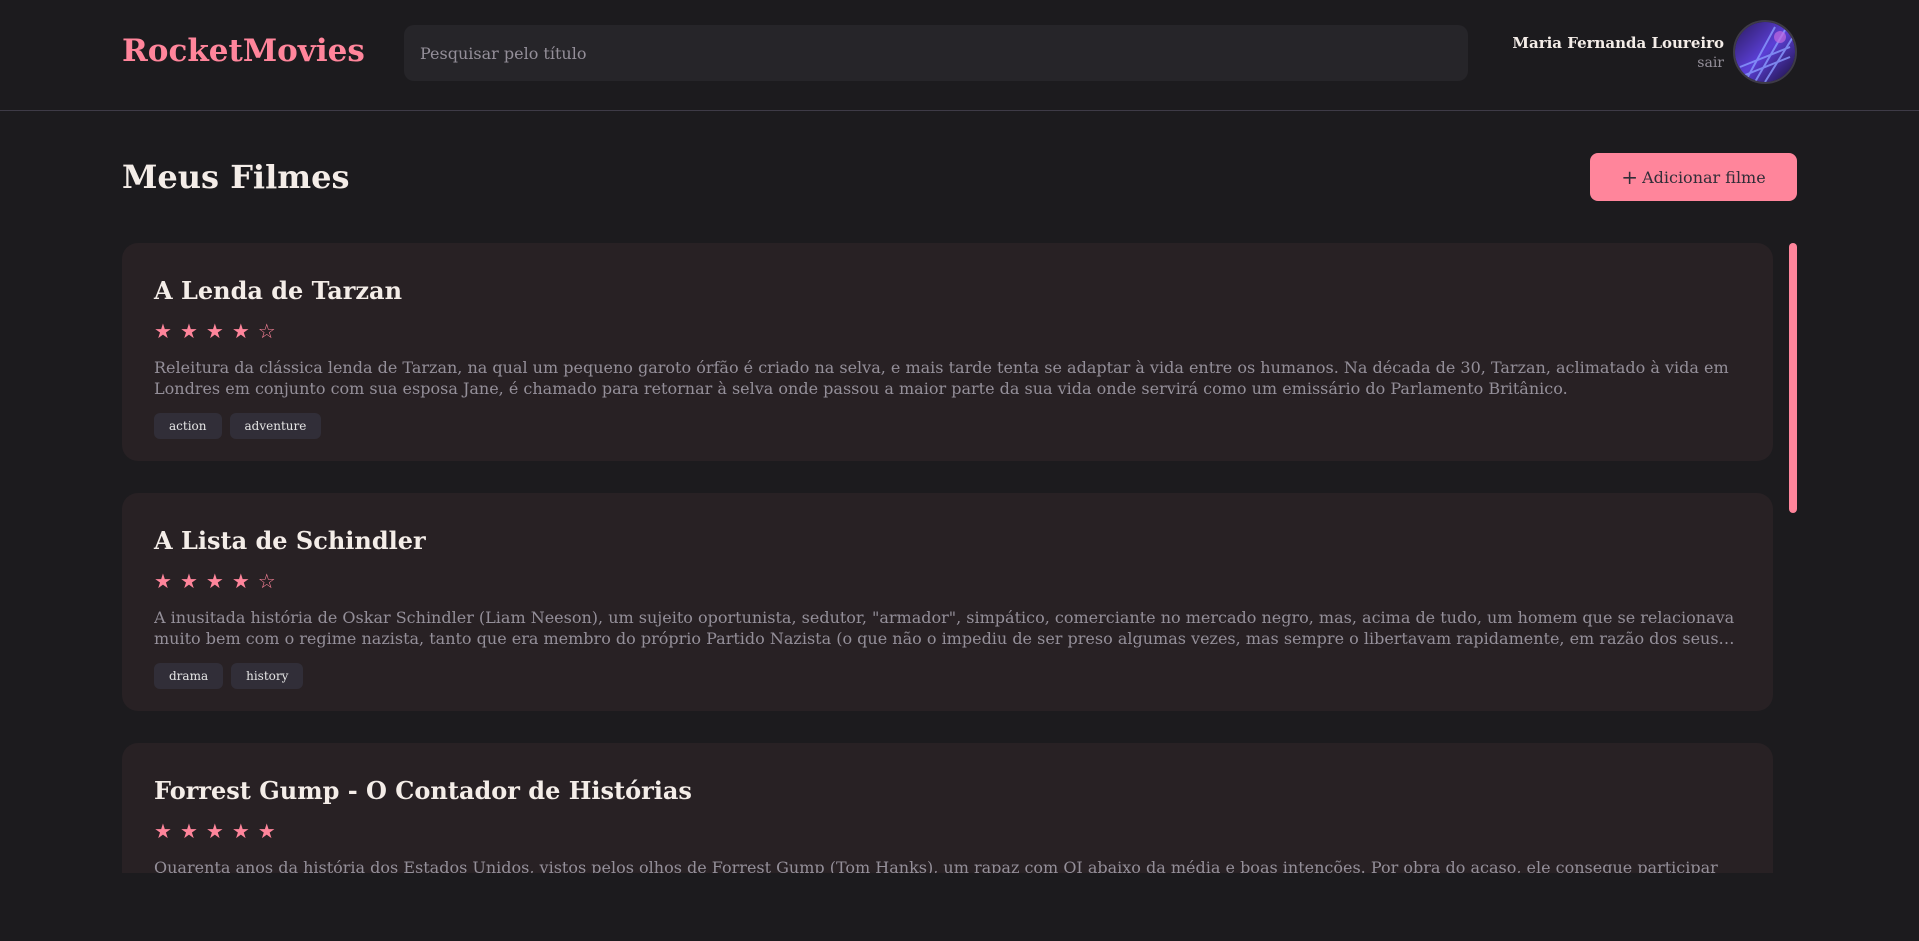 The image size is (1919, 941). I want to click on page-title: Meus Filmes, so click(236, 177).